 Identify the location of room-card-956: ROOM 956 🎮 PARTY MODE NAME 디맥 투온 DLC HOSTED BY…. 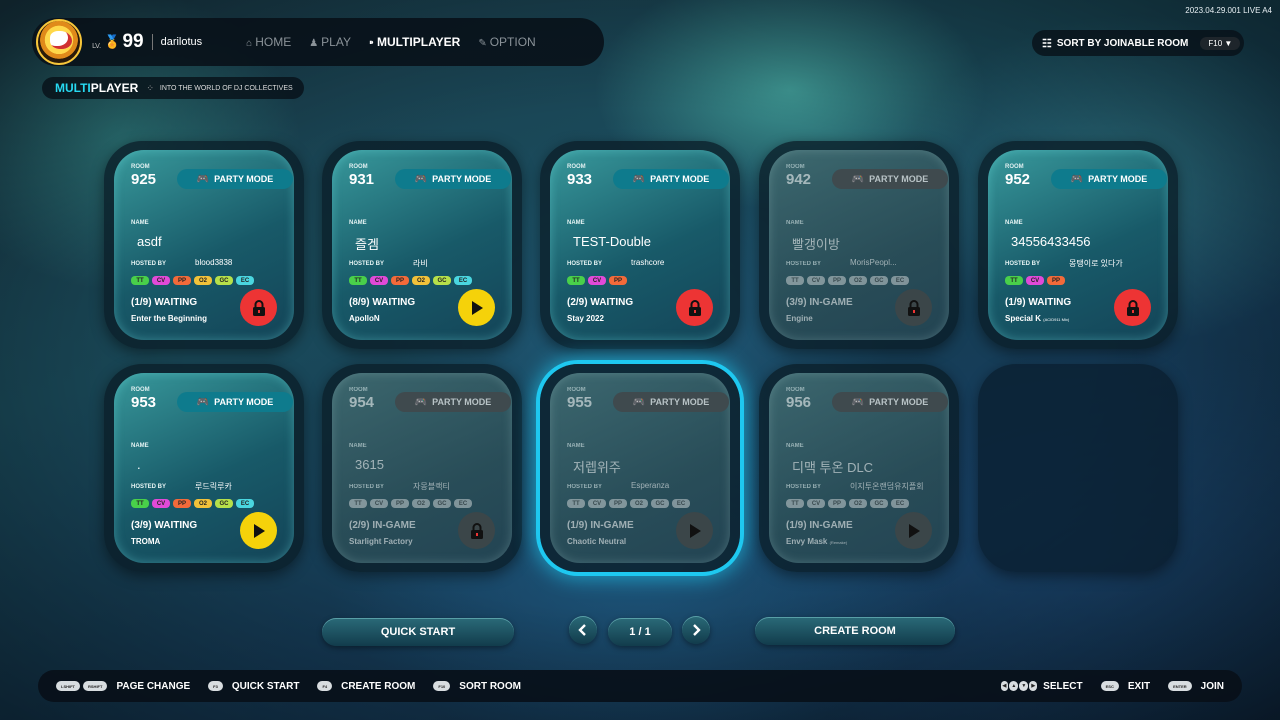
(859, 468).